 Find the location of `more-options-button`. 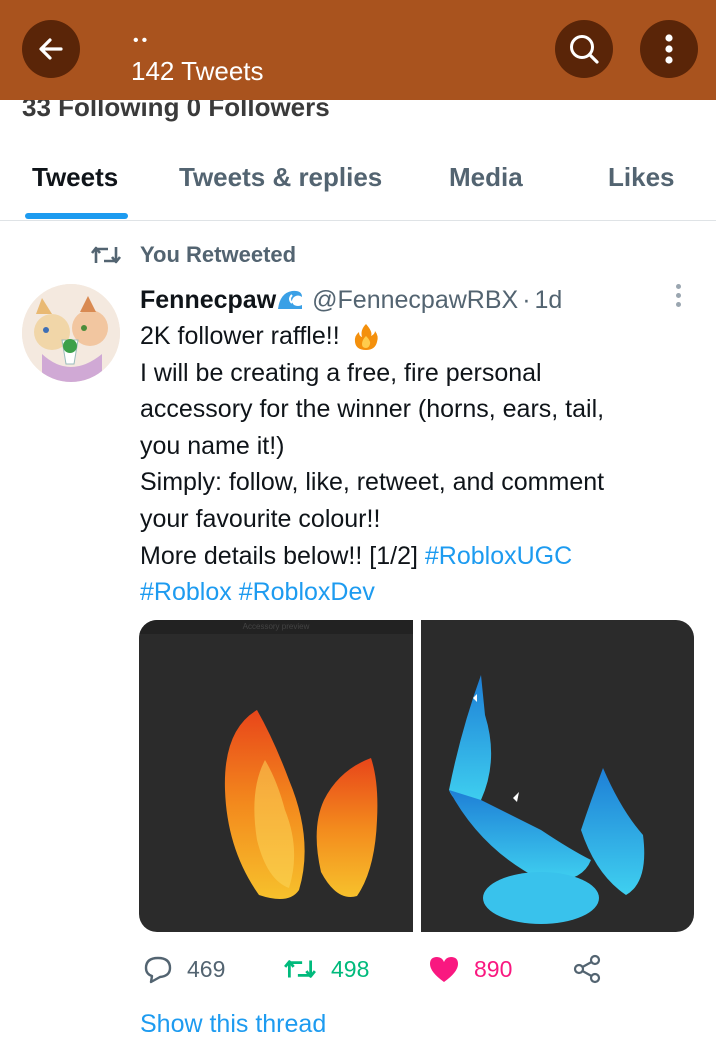

more-options-button is located at coordinates (669, 49).